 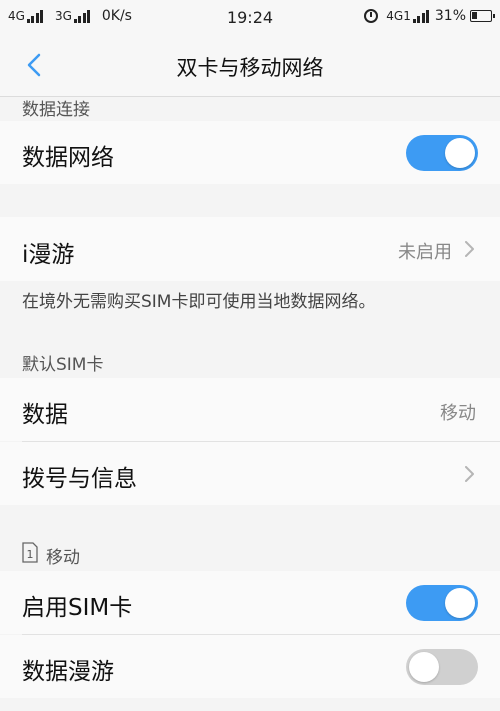 What do you see at coordinates (250, 409) in the screenshot?
I see `data-sim-row: 数据 移动` at bounding box center [250, 409].